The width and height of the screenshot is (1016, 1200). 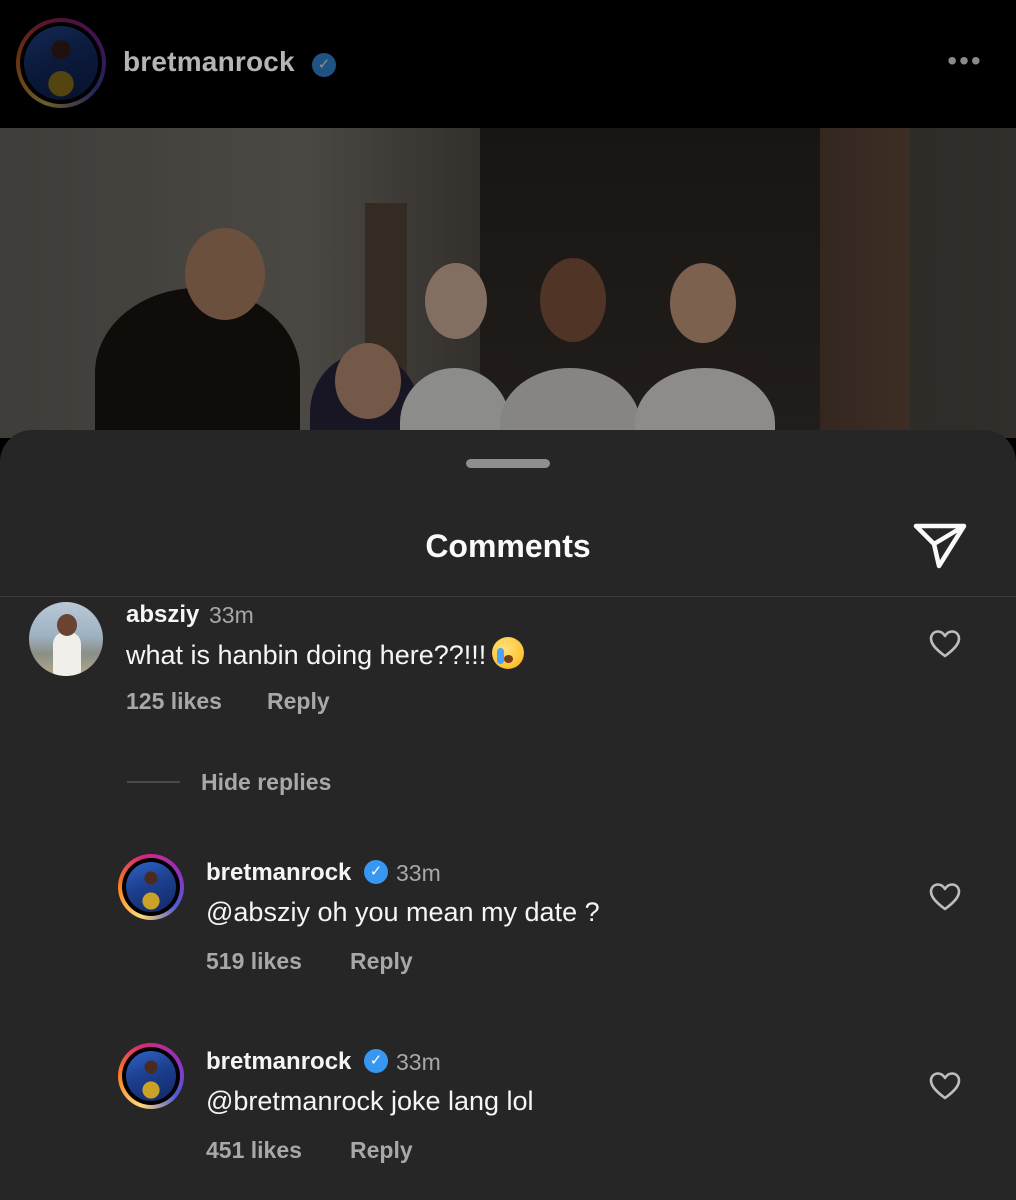 I want to click on sheet-drag-handle, so click(x=508, y=463).